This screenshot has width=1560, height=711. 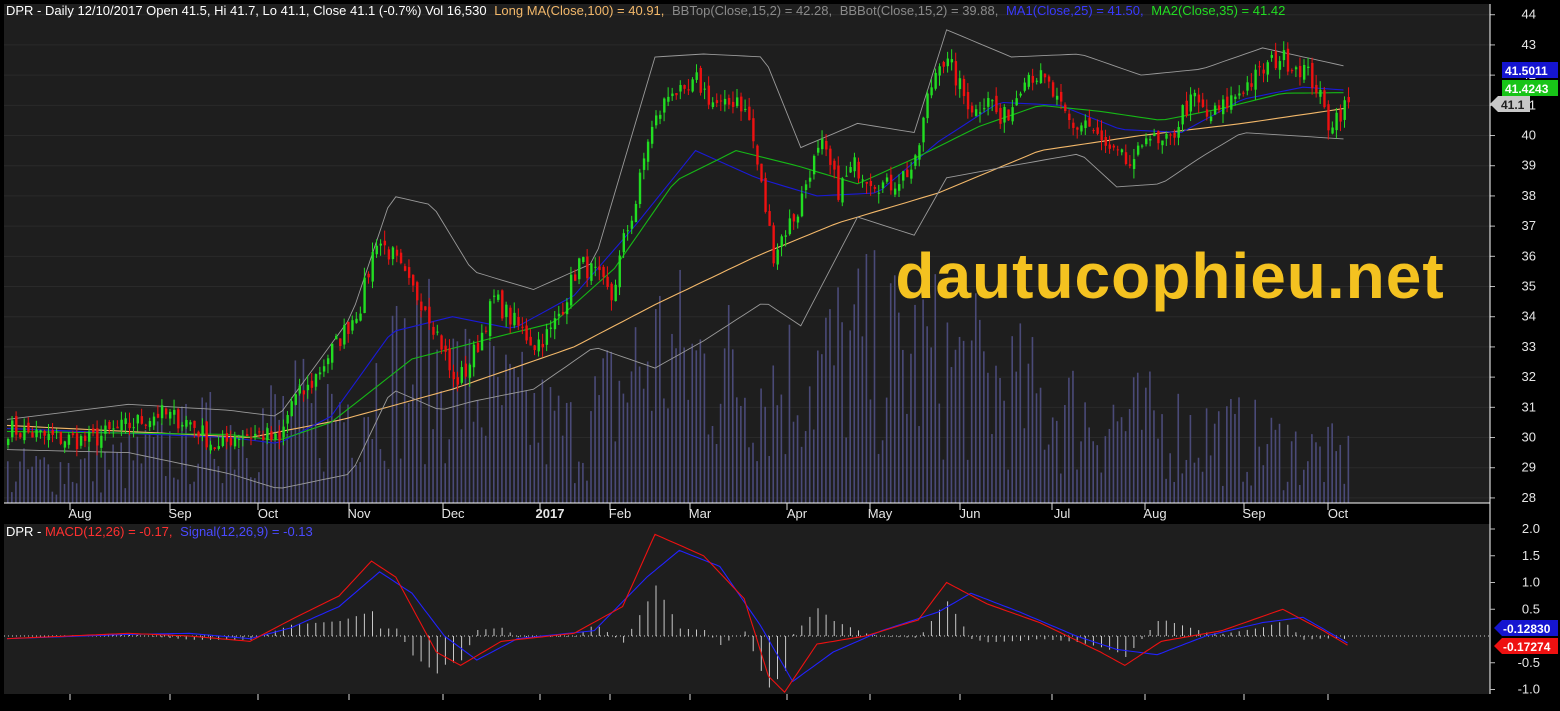 I want to click on header-bbbot: BBBot(Close,15,2) = 39.88,, so click(x=919, y=10).